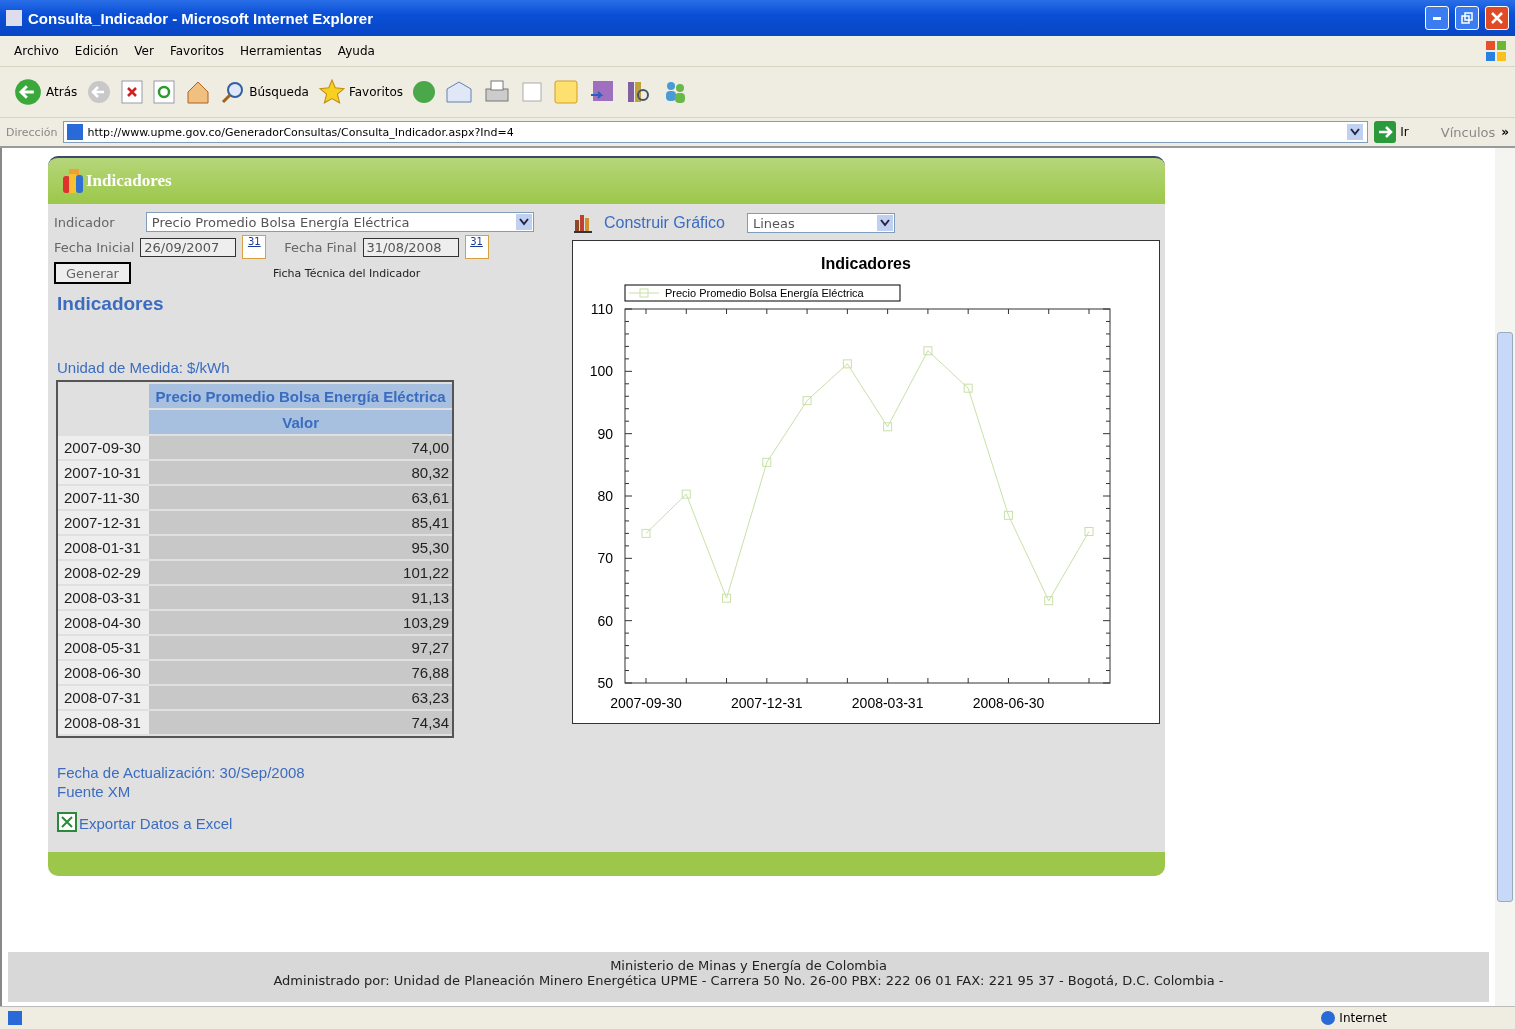  I want to click on value-cell: 85,41, so click(300, 522).